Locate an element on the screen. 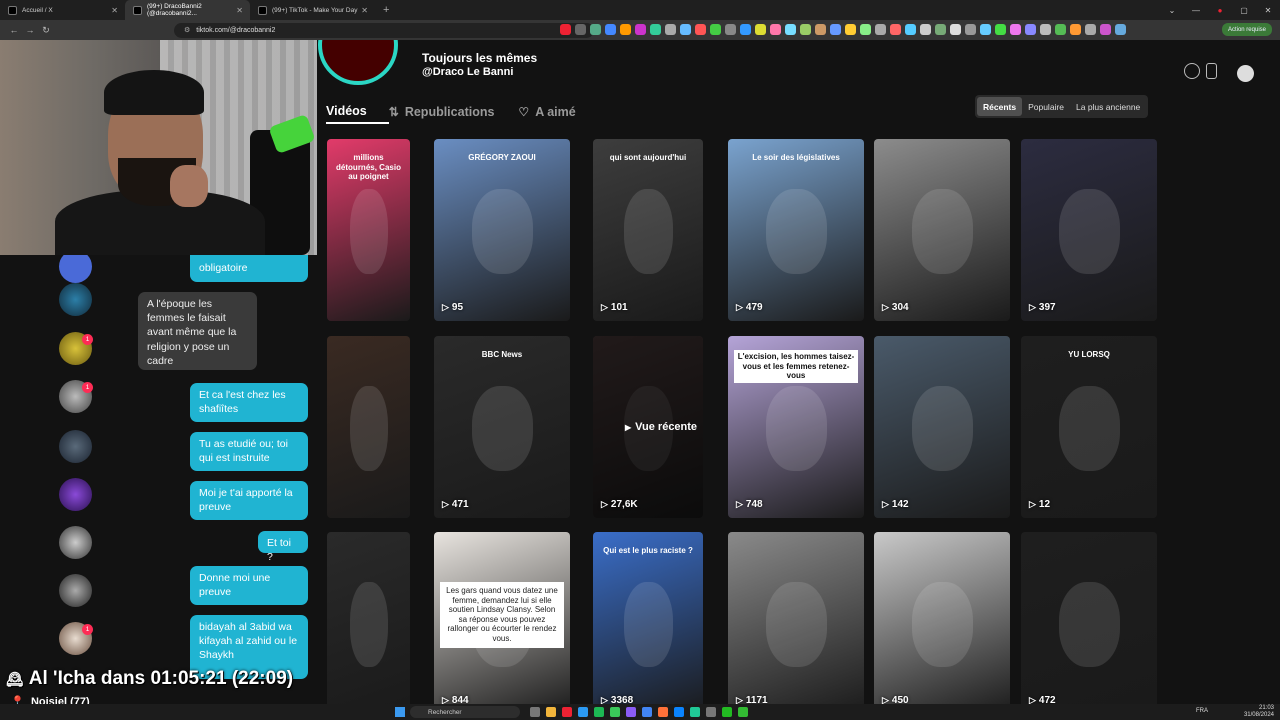 The width and height of the screenshot is (1280, 720). taskbar-search: Rechercher is located at coordinates (465, 712).